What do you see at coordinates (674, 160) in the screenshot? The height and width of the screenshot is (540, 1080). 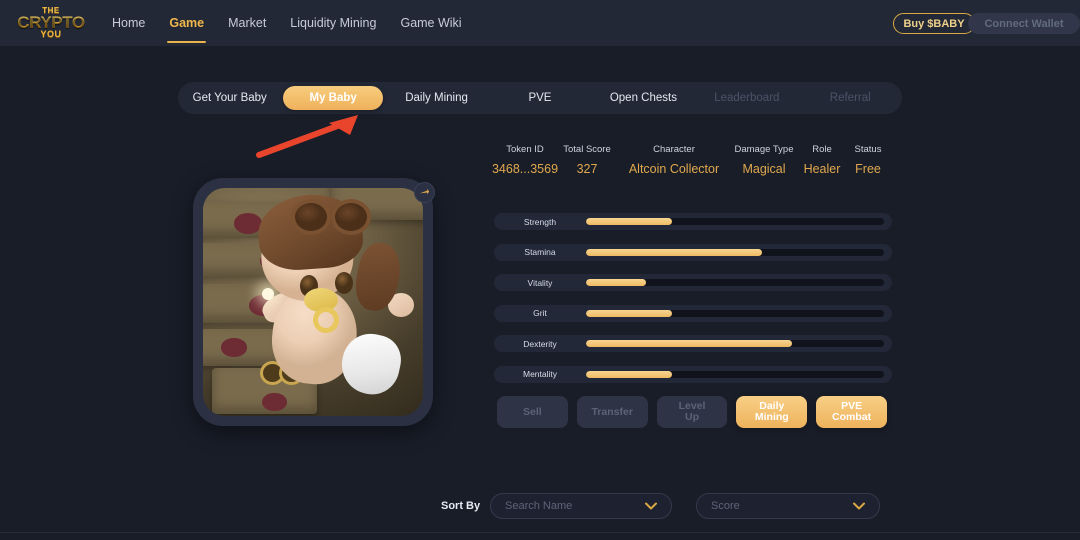 I see `summary-character: Character Altcoin Collector` at bounding box center [674, 160].